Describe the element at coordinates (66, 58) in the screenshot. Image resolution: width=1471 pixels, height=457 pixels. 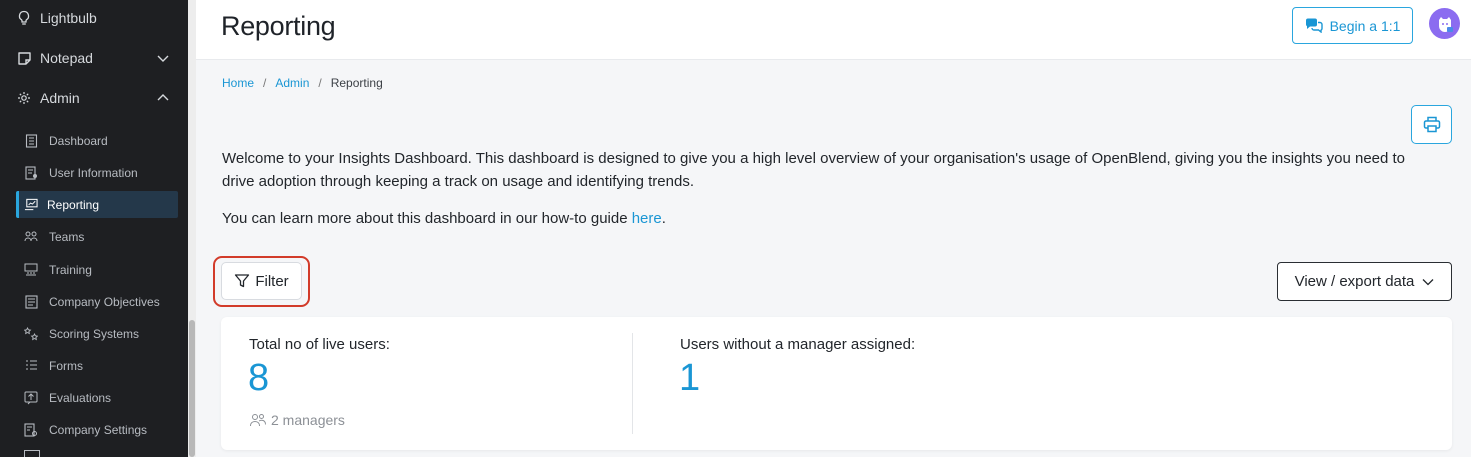
I see `sidebar-item-label: Notepad` at that location.